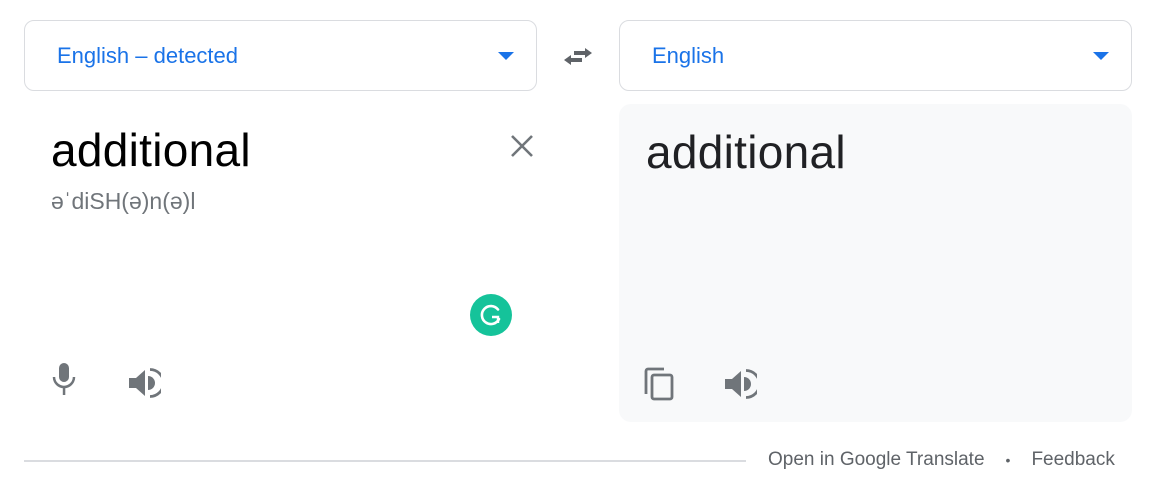 The image size is (1162, 504). I want to click on source-language-label: English – detected, so click(148, 55).